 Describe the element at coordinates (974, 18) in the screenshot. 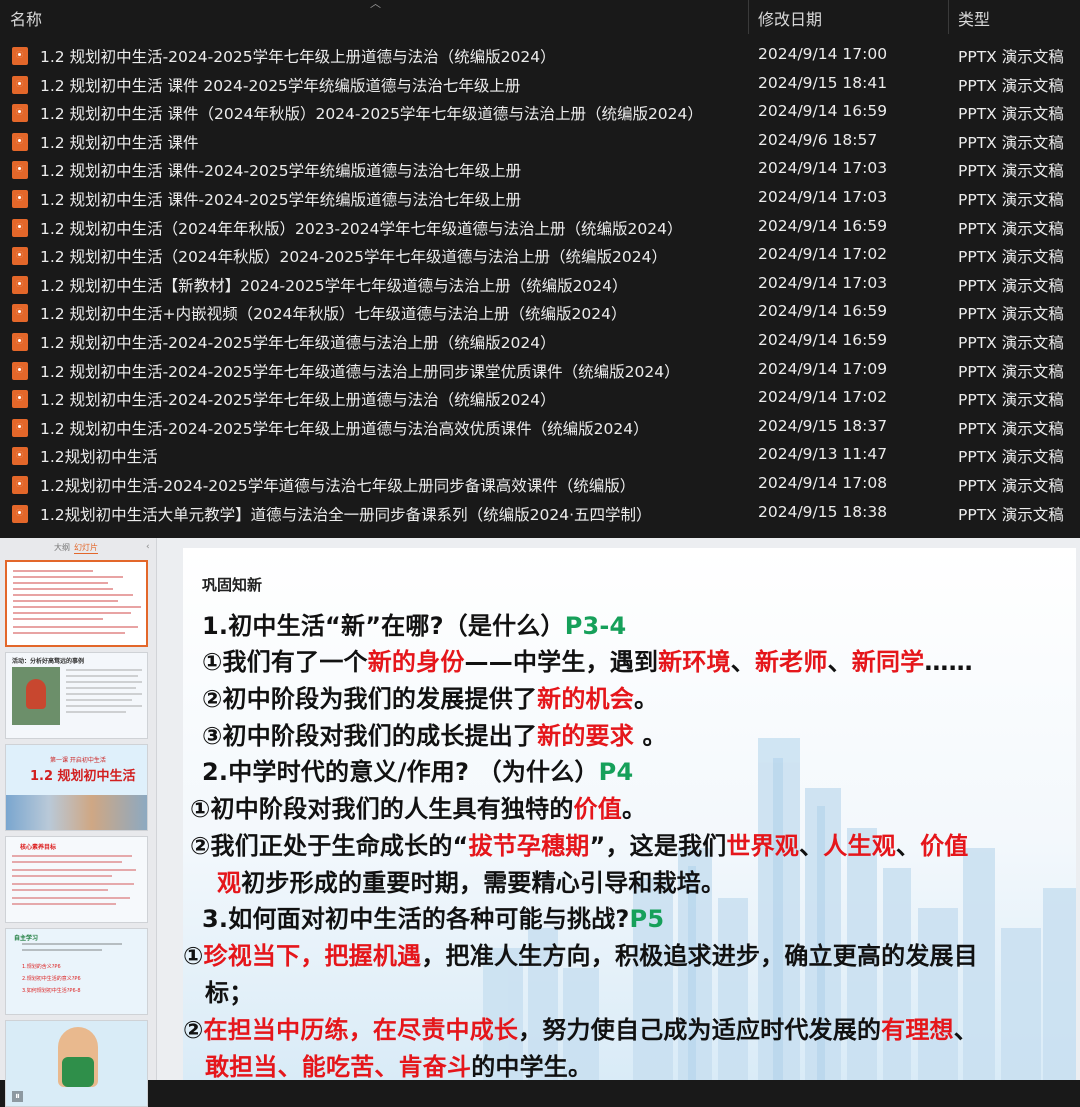

I see `column-type: 类型` at that location.